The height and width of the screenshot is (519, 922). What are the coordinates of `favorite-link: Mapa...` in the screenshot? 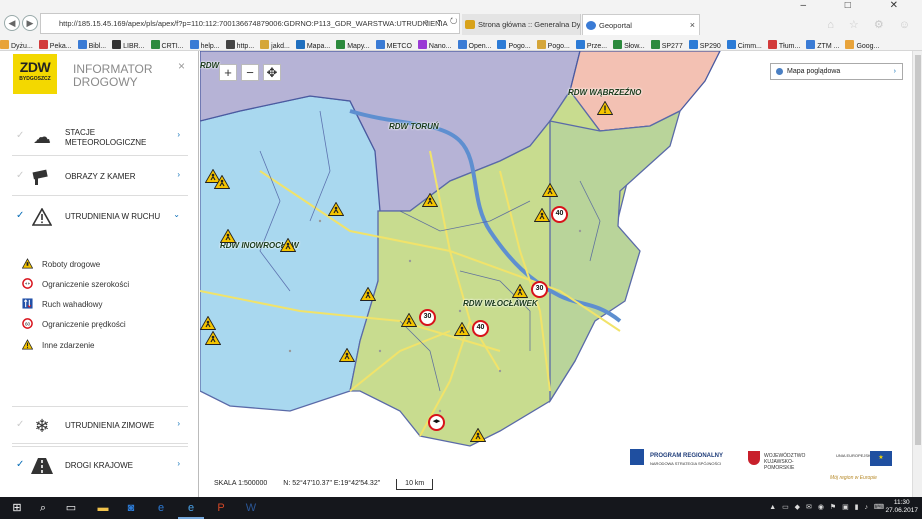 It's located at (312, 44).